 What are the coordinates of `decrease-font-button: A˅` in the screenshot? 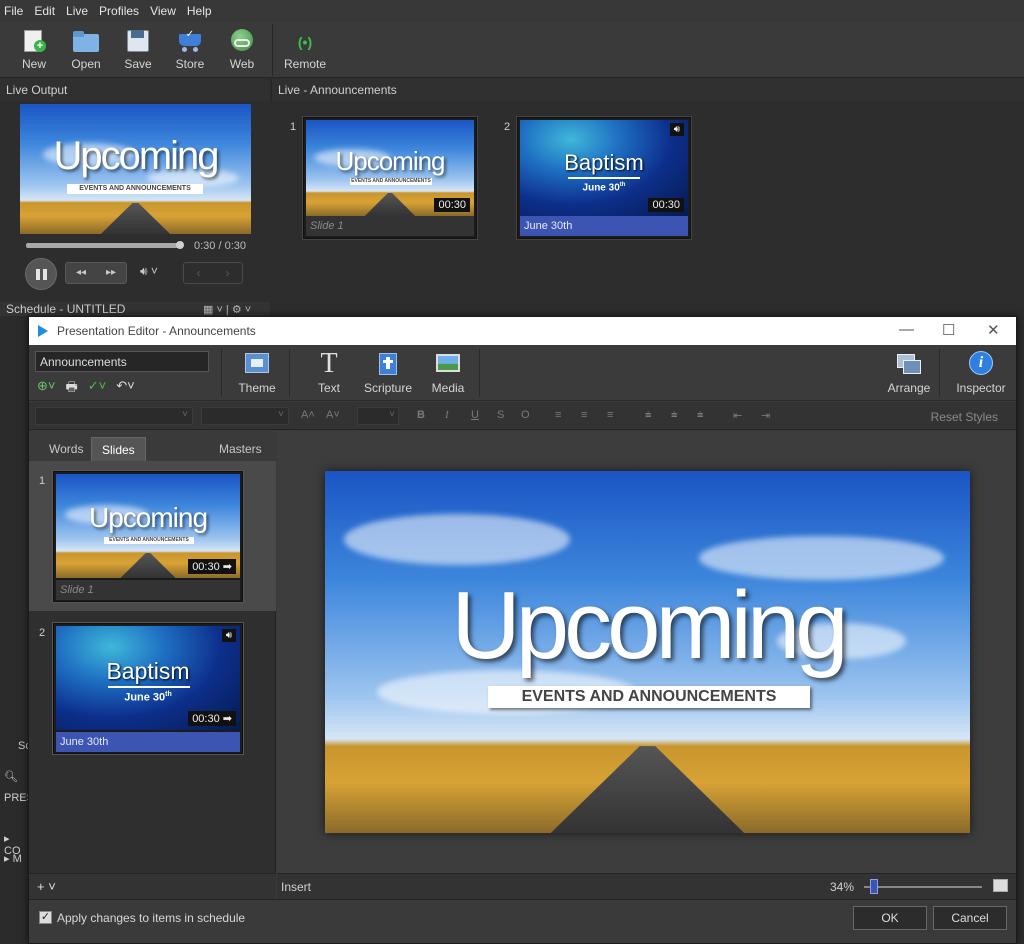 It's located at (333, 415).